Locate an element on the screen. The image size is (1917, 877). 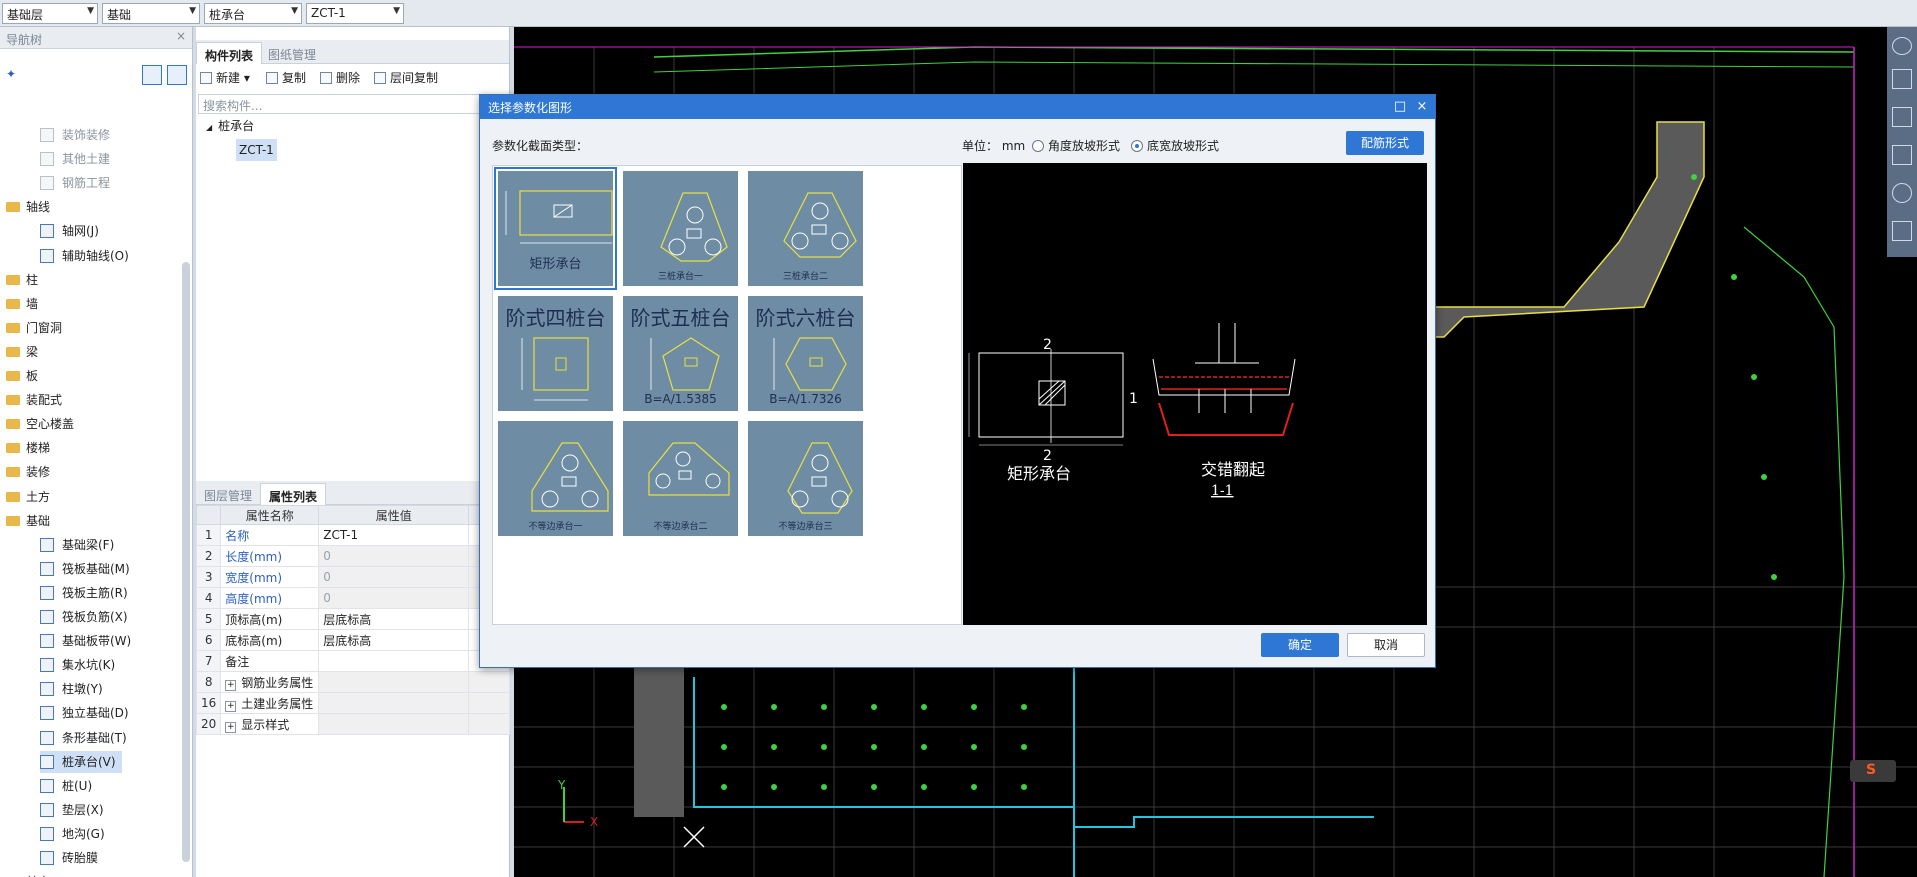
nav-item: 筏板基础(M) is located at coordinates (88, 569).